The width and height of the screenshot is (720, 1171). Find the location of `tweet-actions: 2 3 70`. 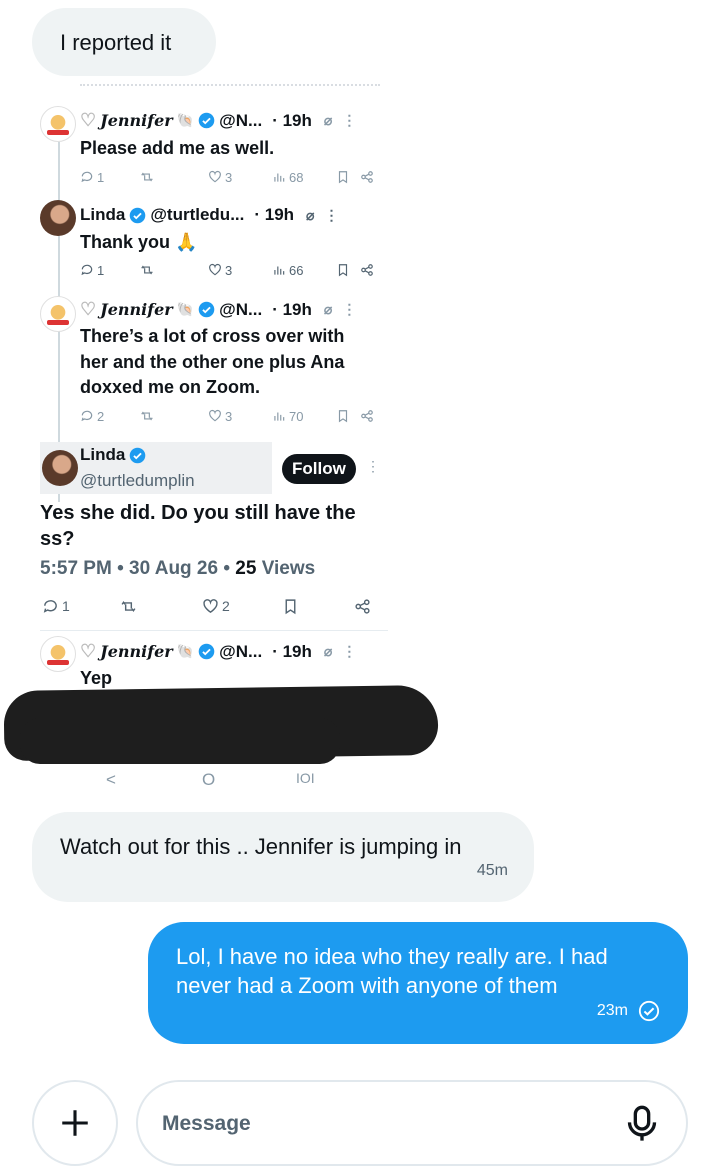

tweet-actions: 2 3 70 is located at coordinates (230, 416).